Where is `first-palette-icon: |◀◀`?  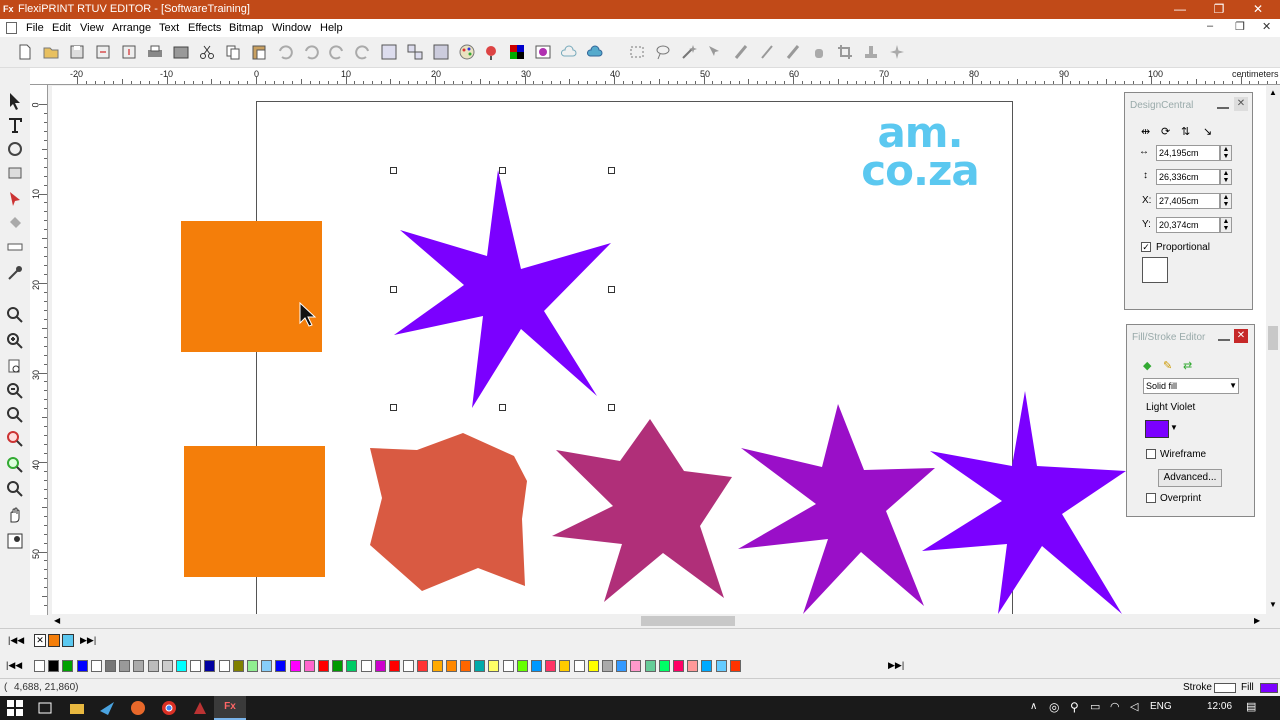 first-palette-icon: |◀◀ is located at coordinates (16, 640).